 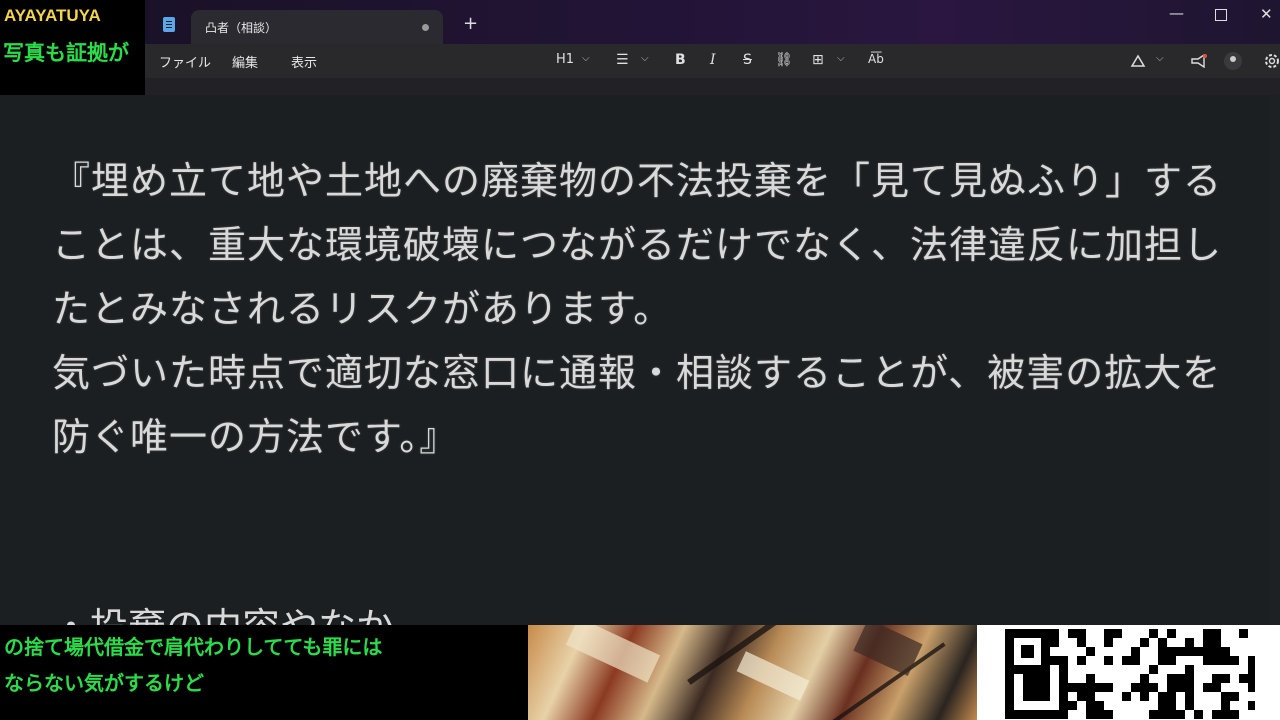 I want to click on window-titlebar: 凸者（相談） + — ✕, so click(x=712, y=22).